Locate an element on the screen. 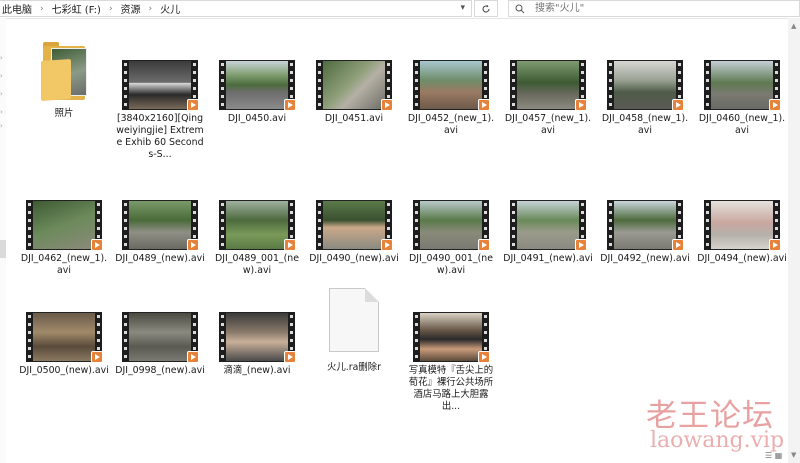 Image resolution: width=800 pixels, height=463 pixels. video-file-item: DJI_0457_(new_1).avi is located at coordinates (548, 98).